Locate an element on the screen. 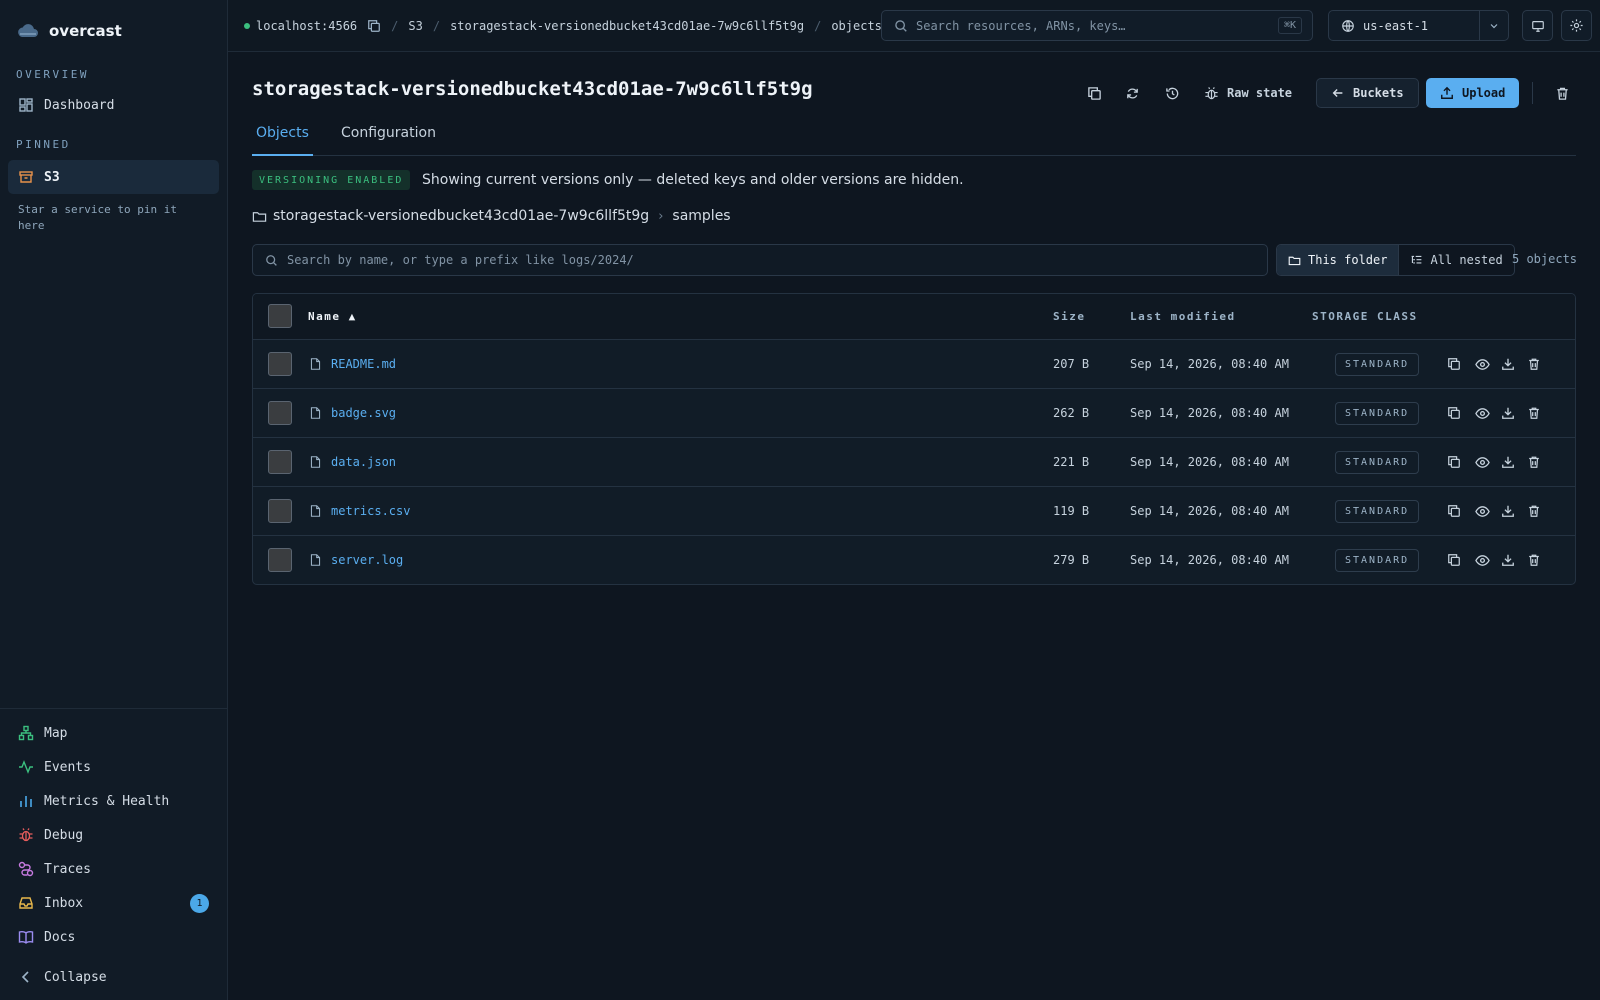  upload-icon is located at coordinates (1447, 93).